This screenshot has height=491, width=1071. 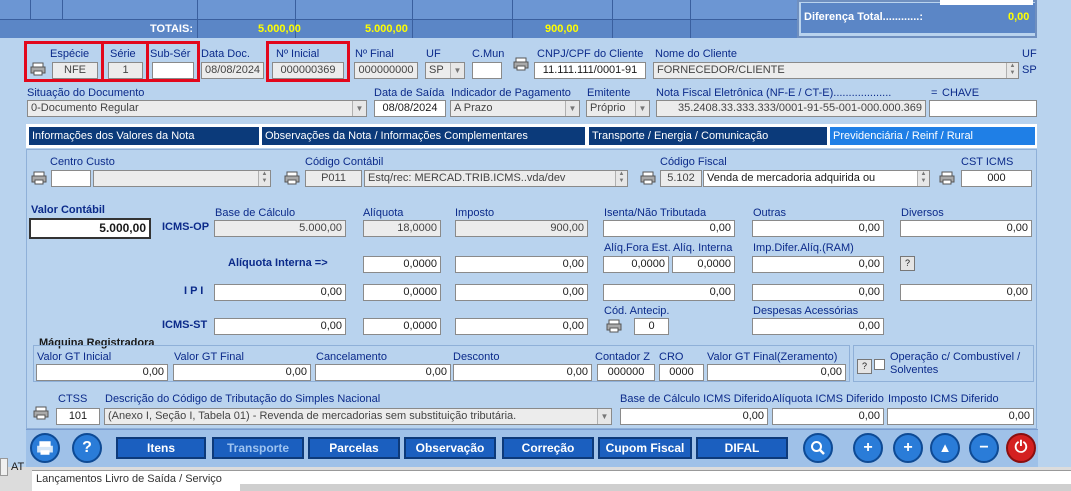 What do you see at coordinates (818, 292) in the screenshot?
I see `ipi-outras-field: 0,00` at bounding box center [818, 292].